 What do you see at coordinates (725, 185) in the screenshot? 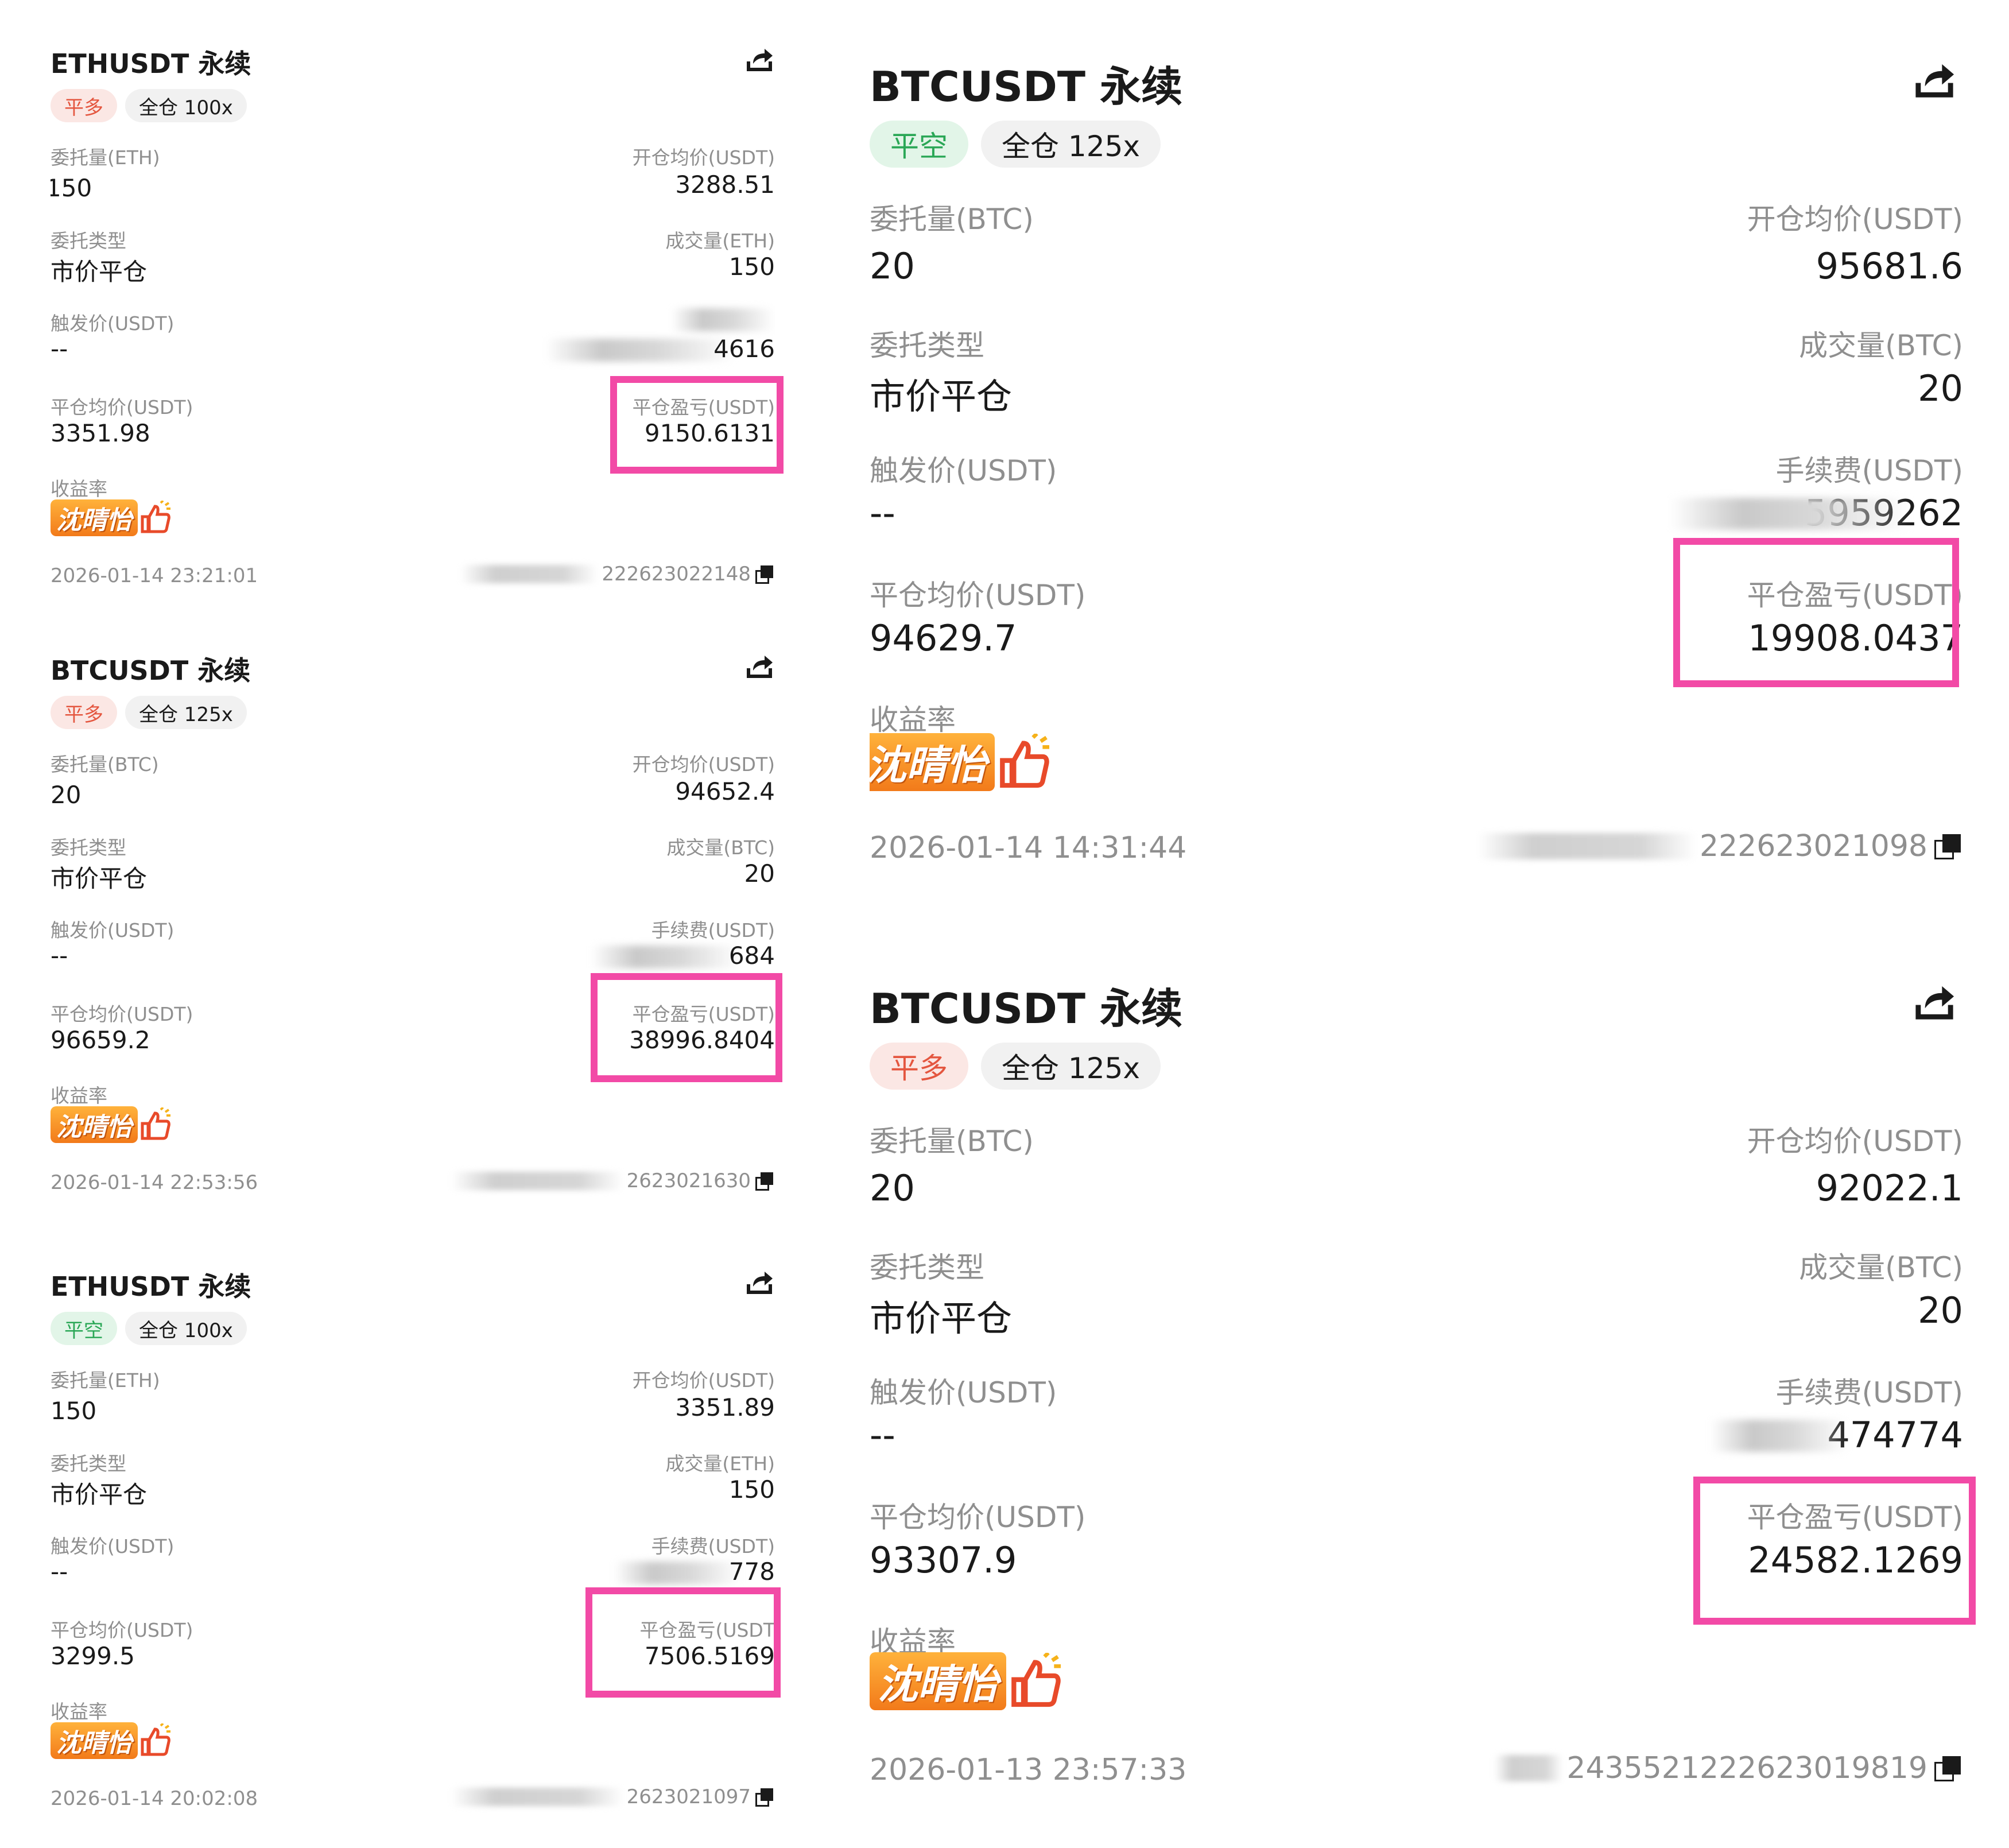
I see `open-price-value: 3288.51` at bounding box center [725, 185].